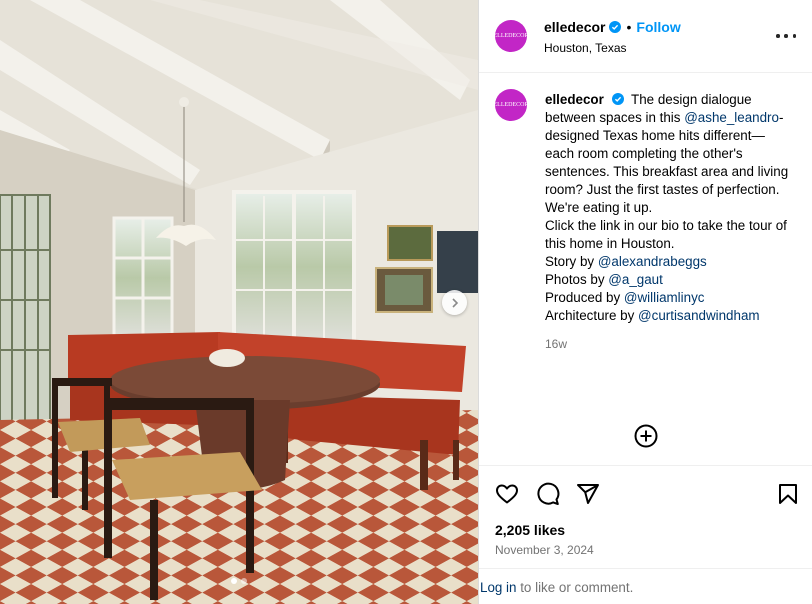 This screenshot has height=604, width=812. I want to click on credit-label: Architecture by, so click(592, 315).